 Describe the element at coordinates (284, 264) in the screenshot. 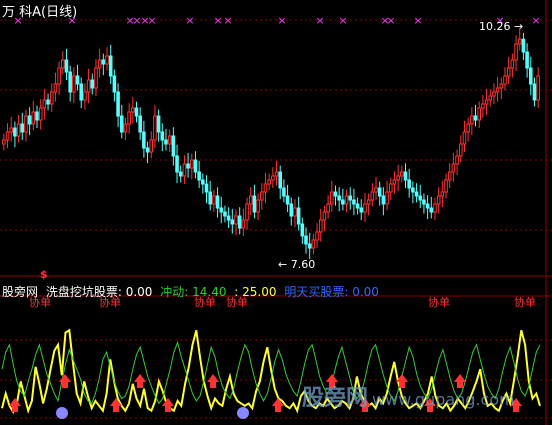

I see `arrow-left-icon: ←` at that location.